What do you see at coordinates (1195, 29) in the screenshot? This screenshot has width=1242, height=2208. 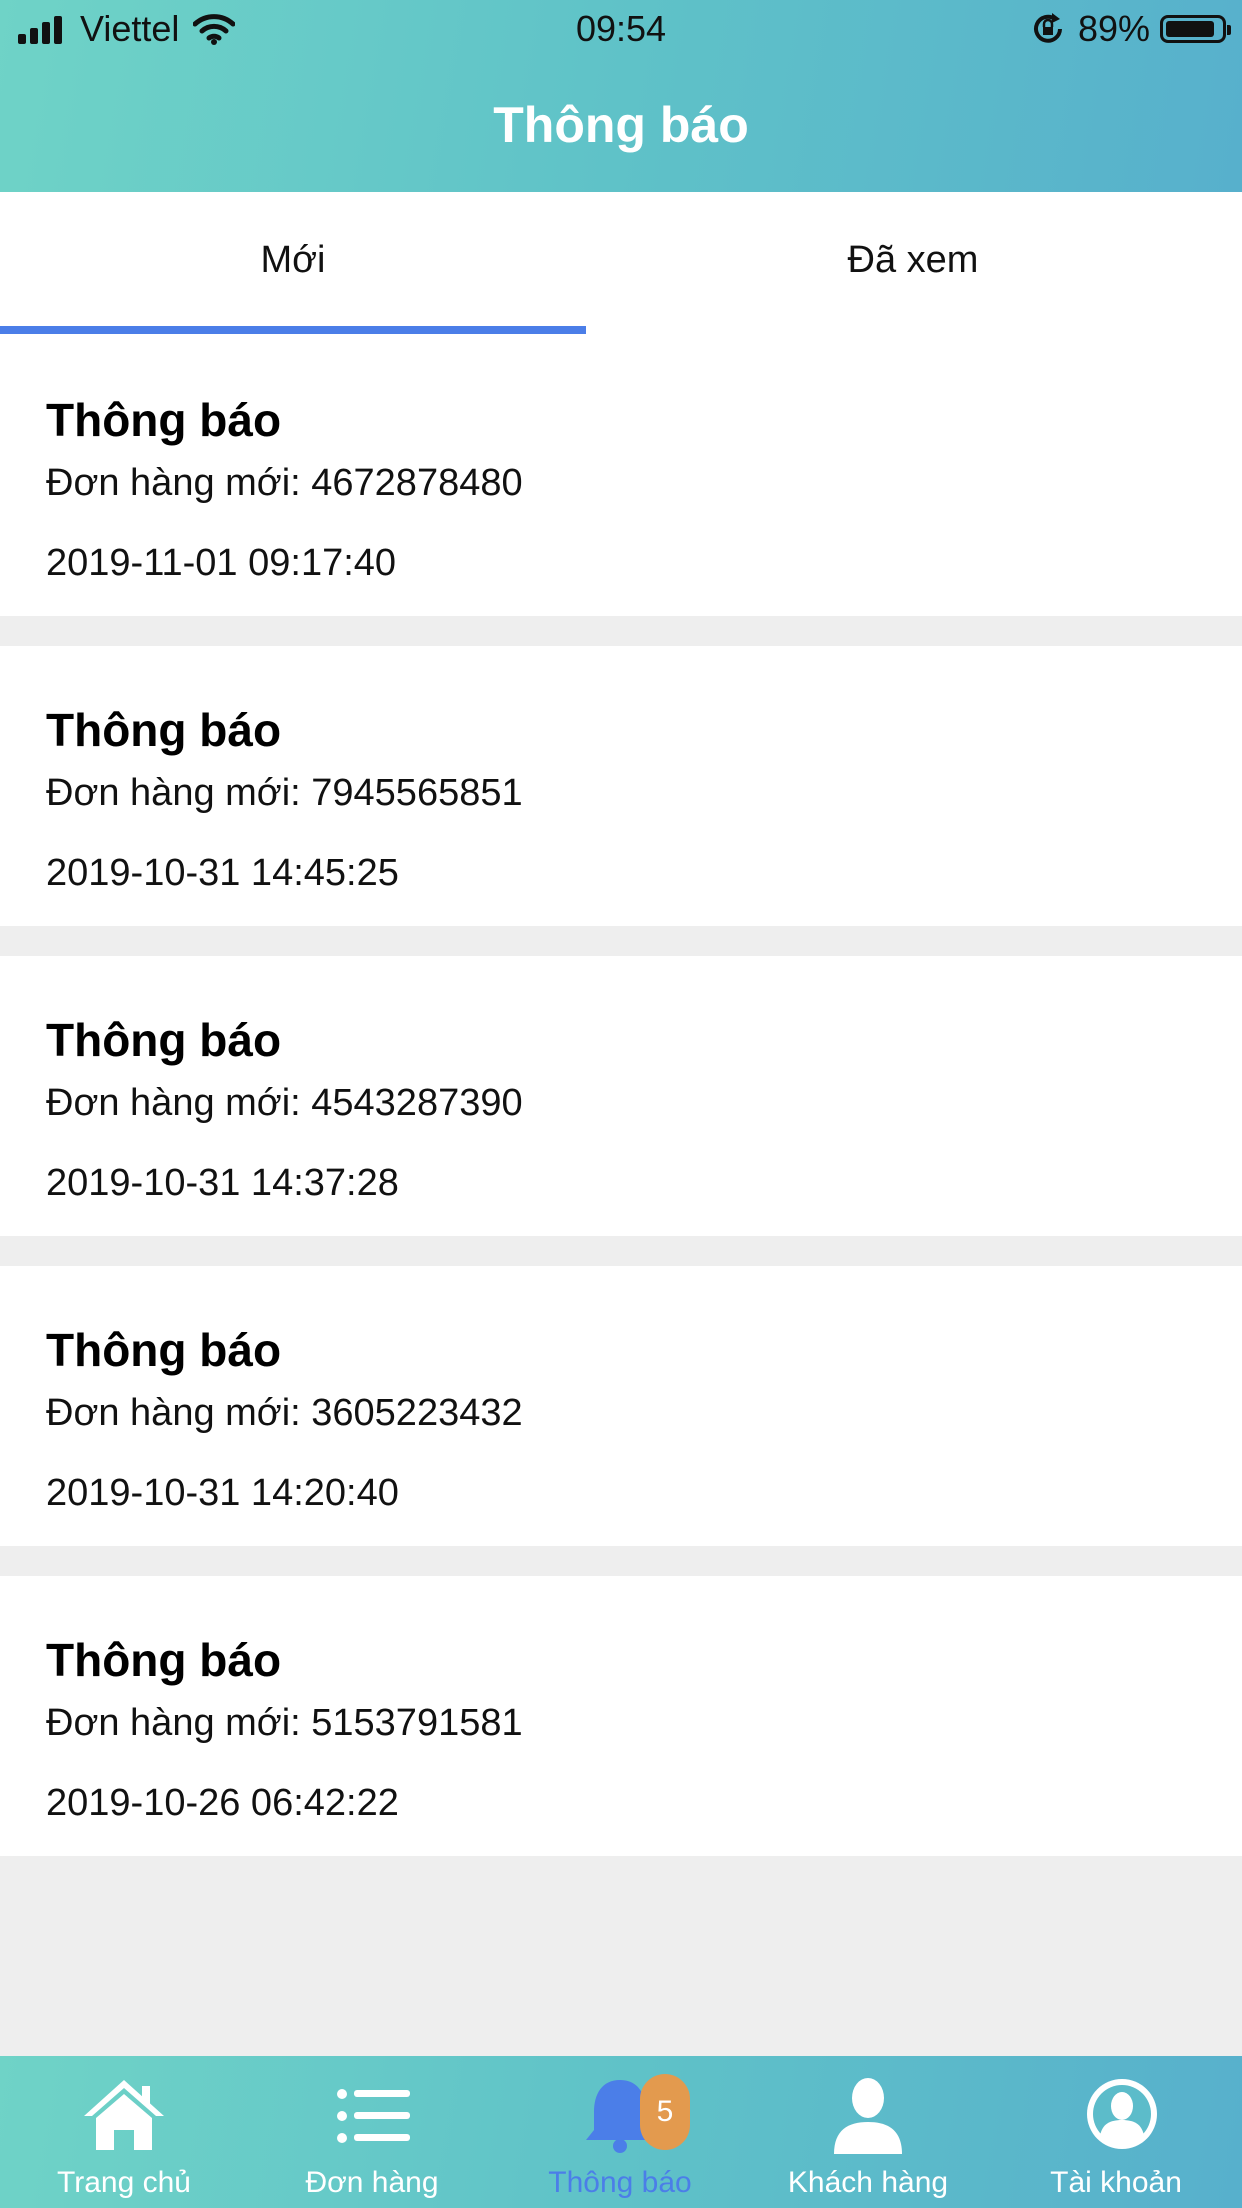 I see `battery-icon` at bounding box center [1195, 29].